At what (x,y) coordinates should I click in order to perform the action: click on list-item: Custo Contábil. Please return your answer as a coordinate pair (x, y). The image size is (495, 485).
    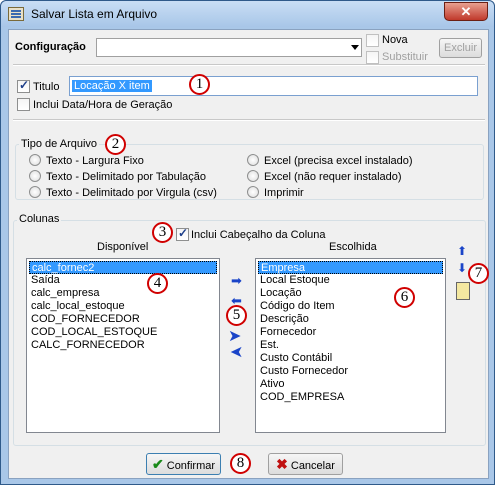
    Looking at the image, I should click on (295, 358).